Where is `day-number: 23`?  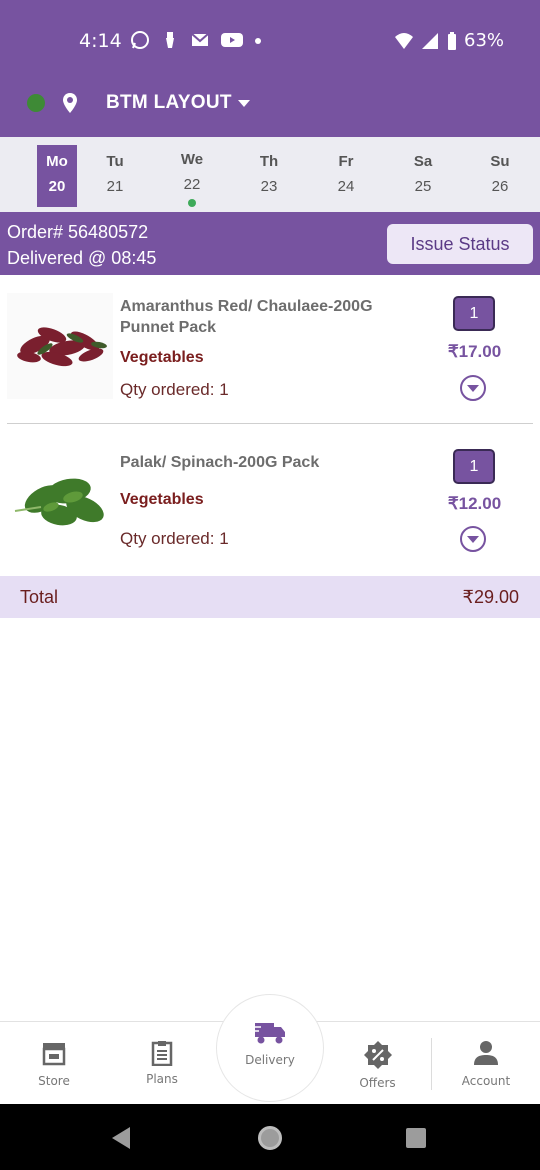 day-number: 23 is located at coordinates (269, 186).